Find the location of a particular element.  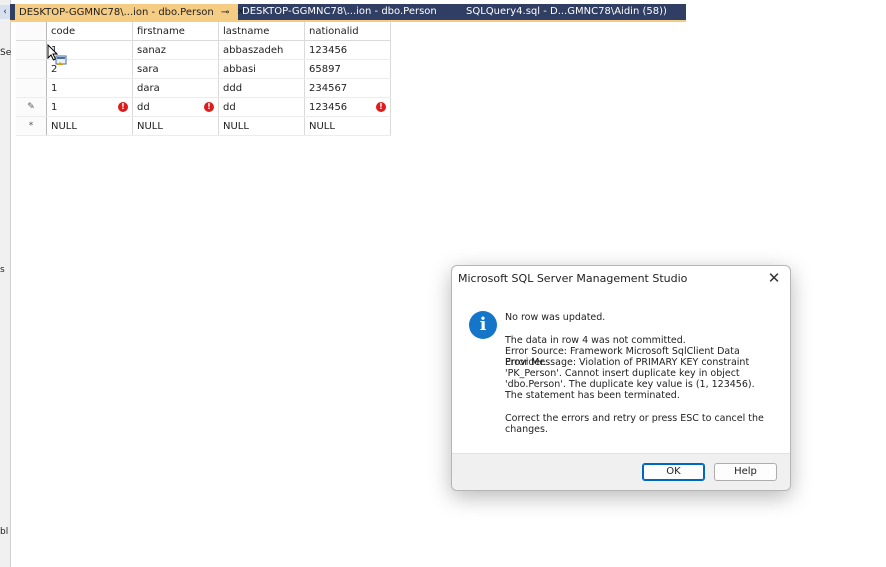

panel-text-fragment: bl is located at coordinates (4, 532).